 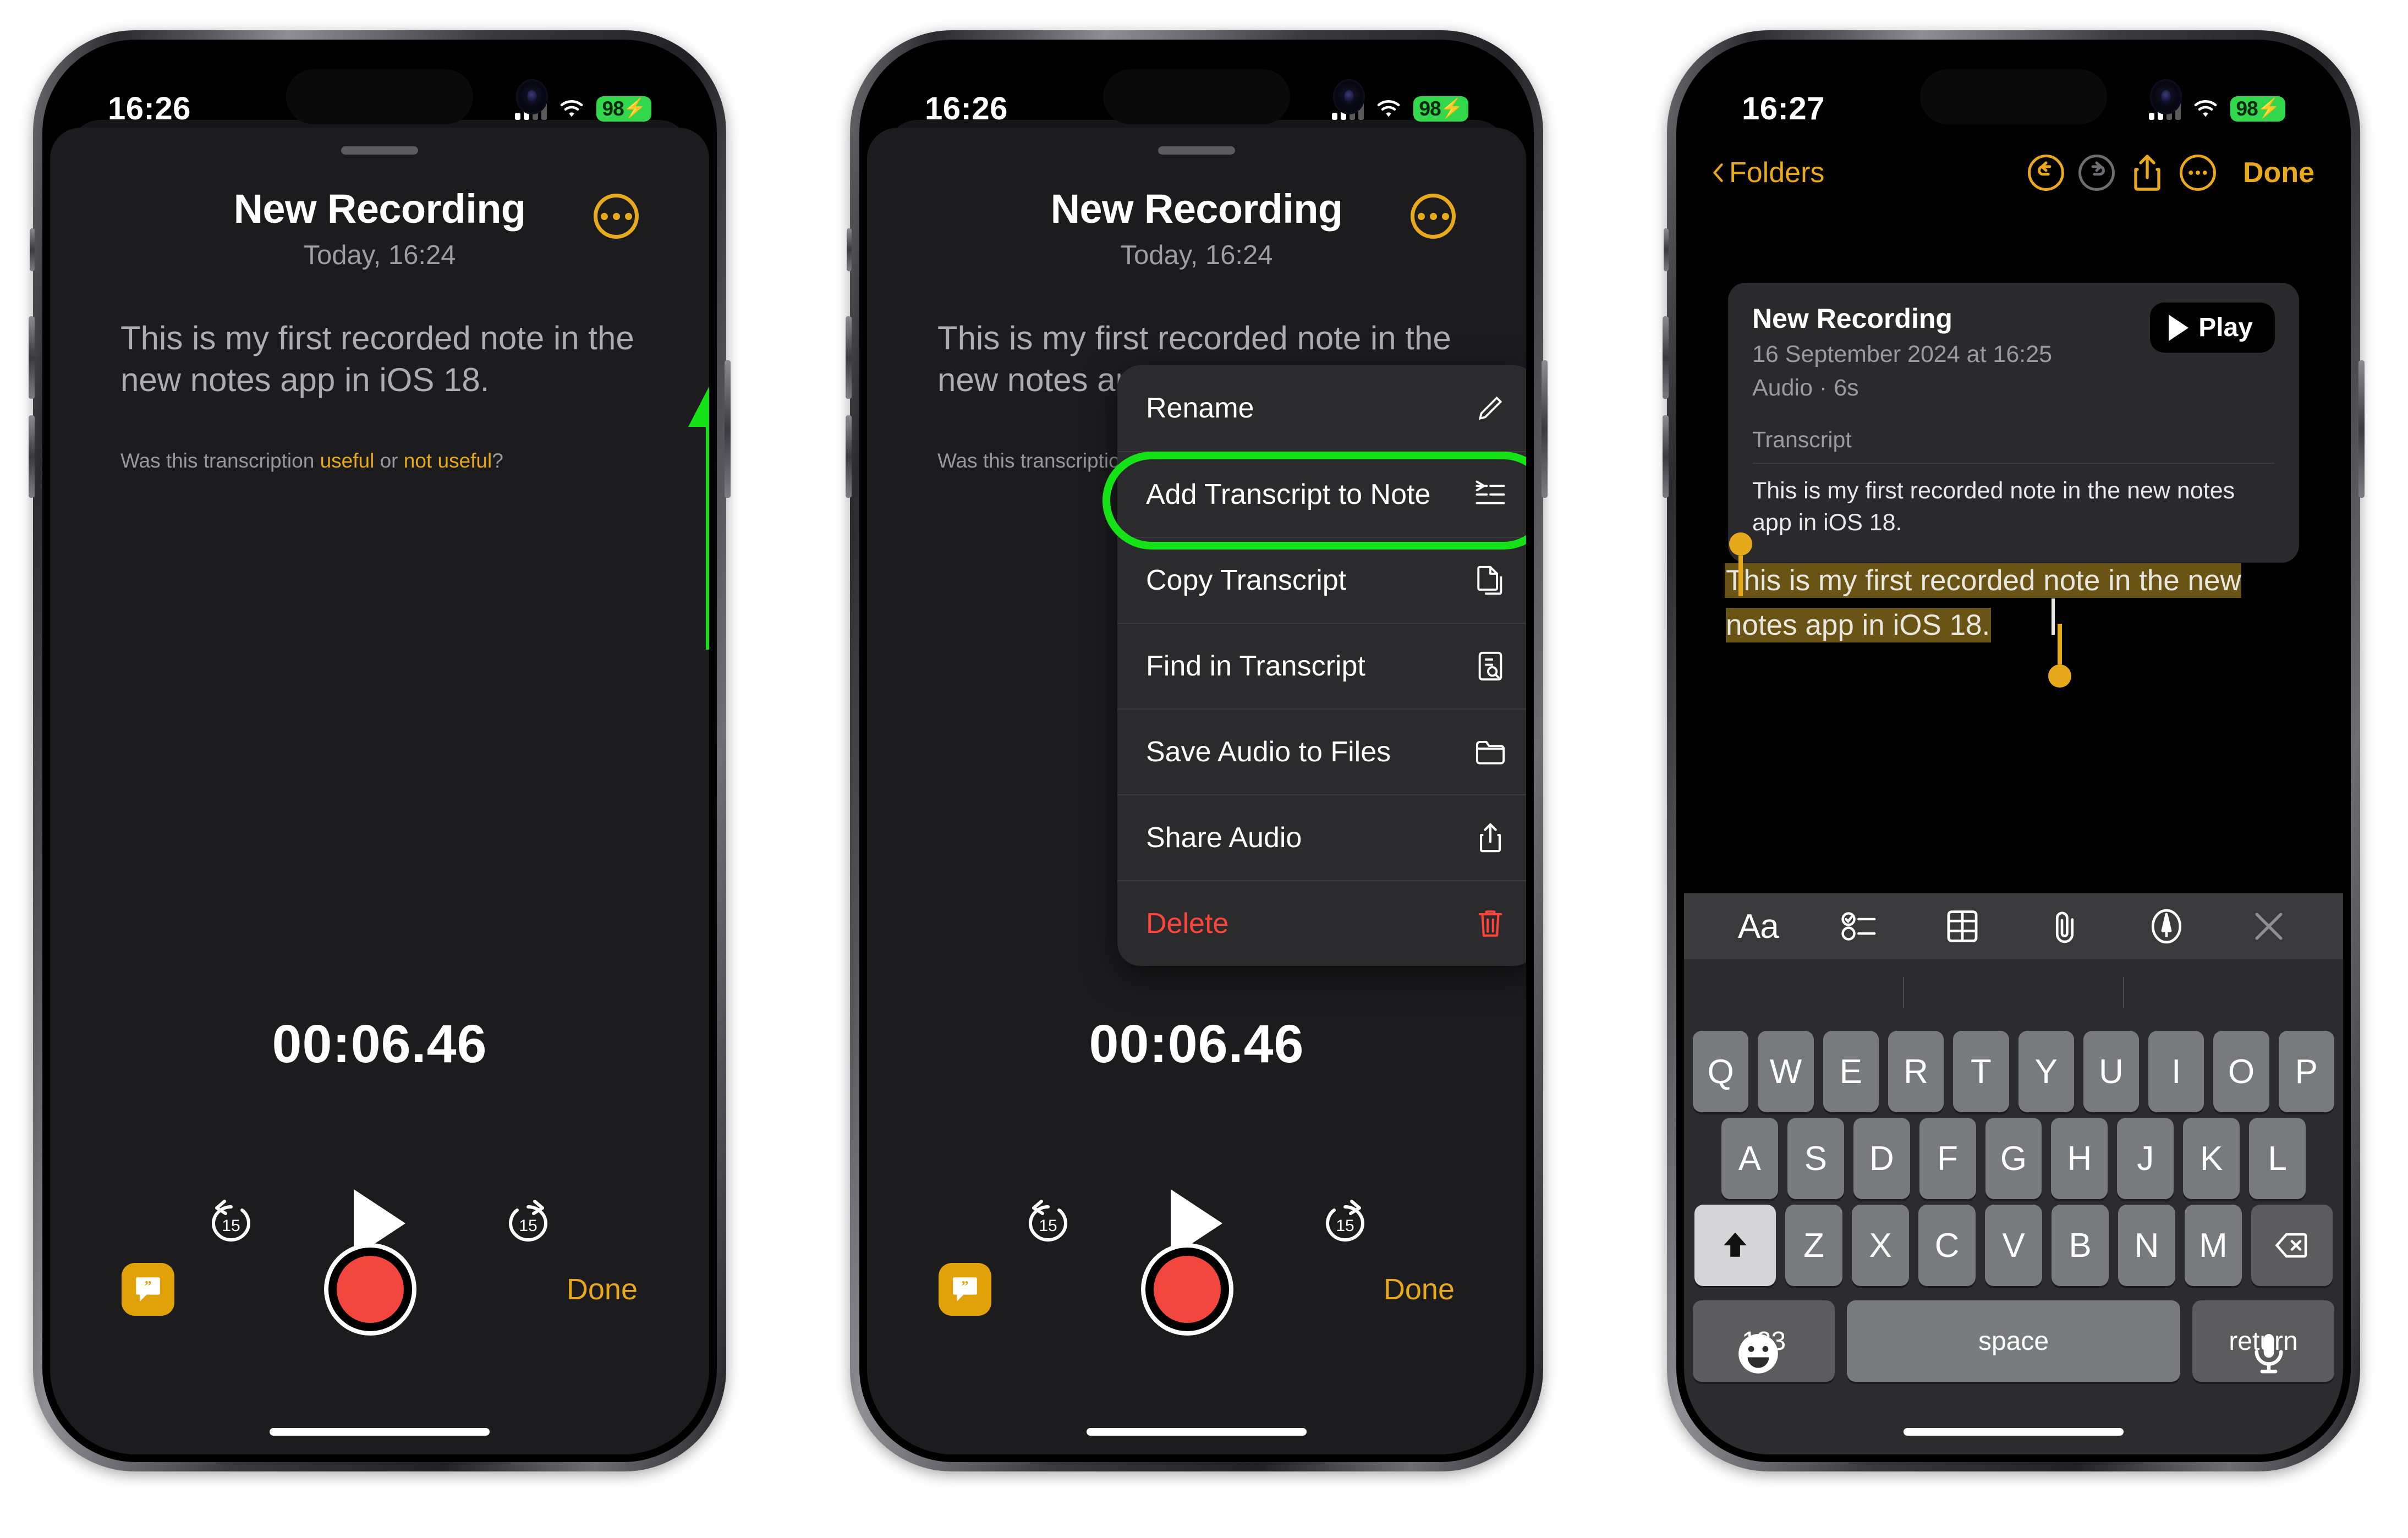 I want to click on menu-item-label: Rename, so click(x=1200, y=408).